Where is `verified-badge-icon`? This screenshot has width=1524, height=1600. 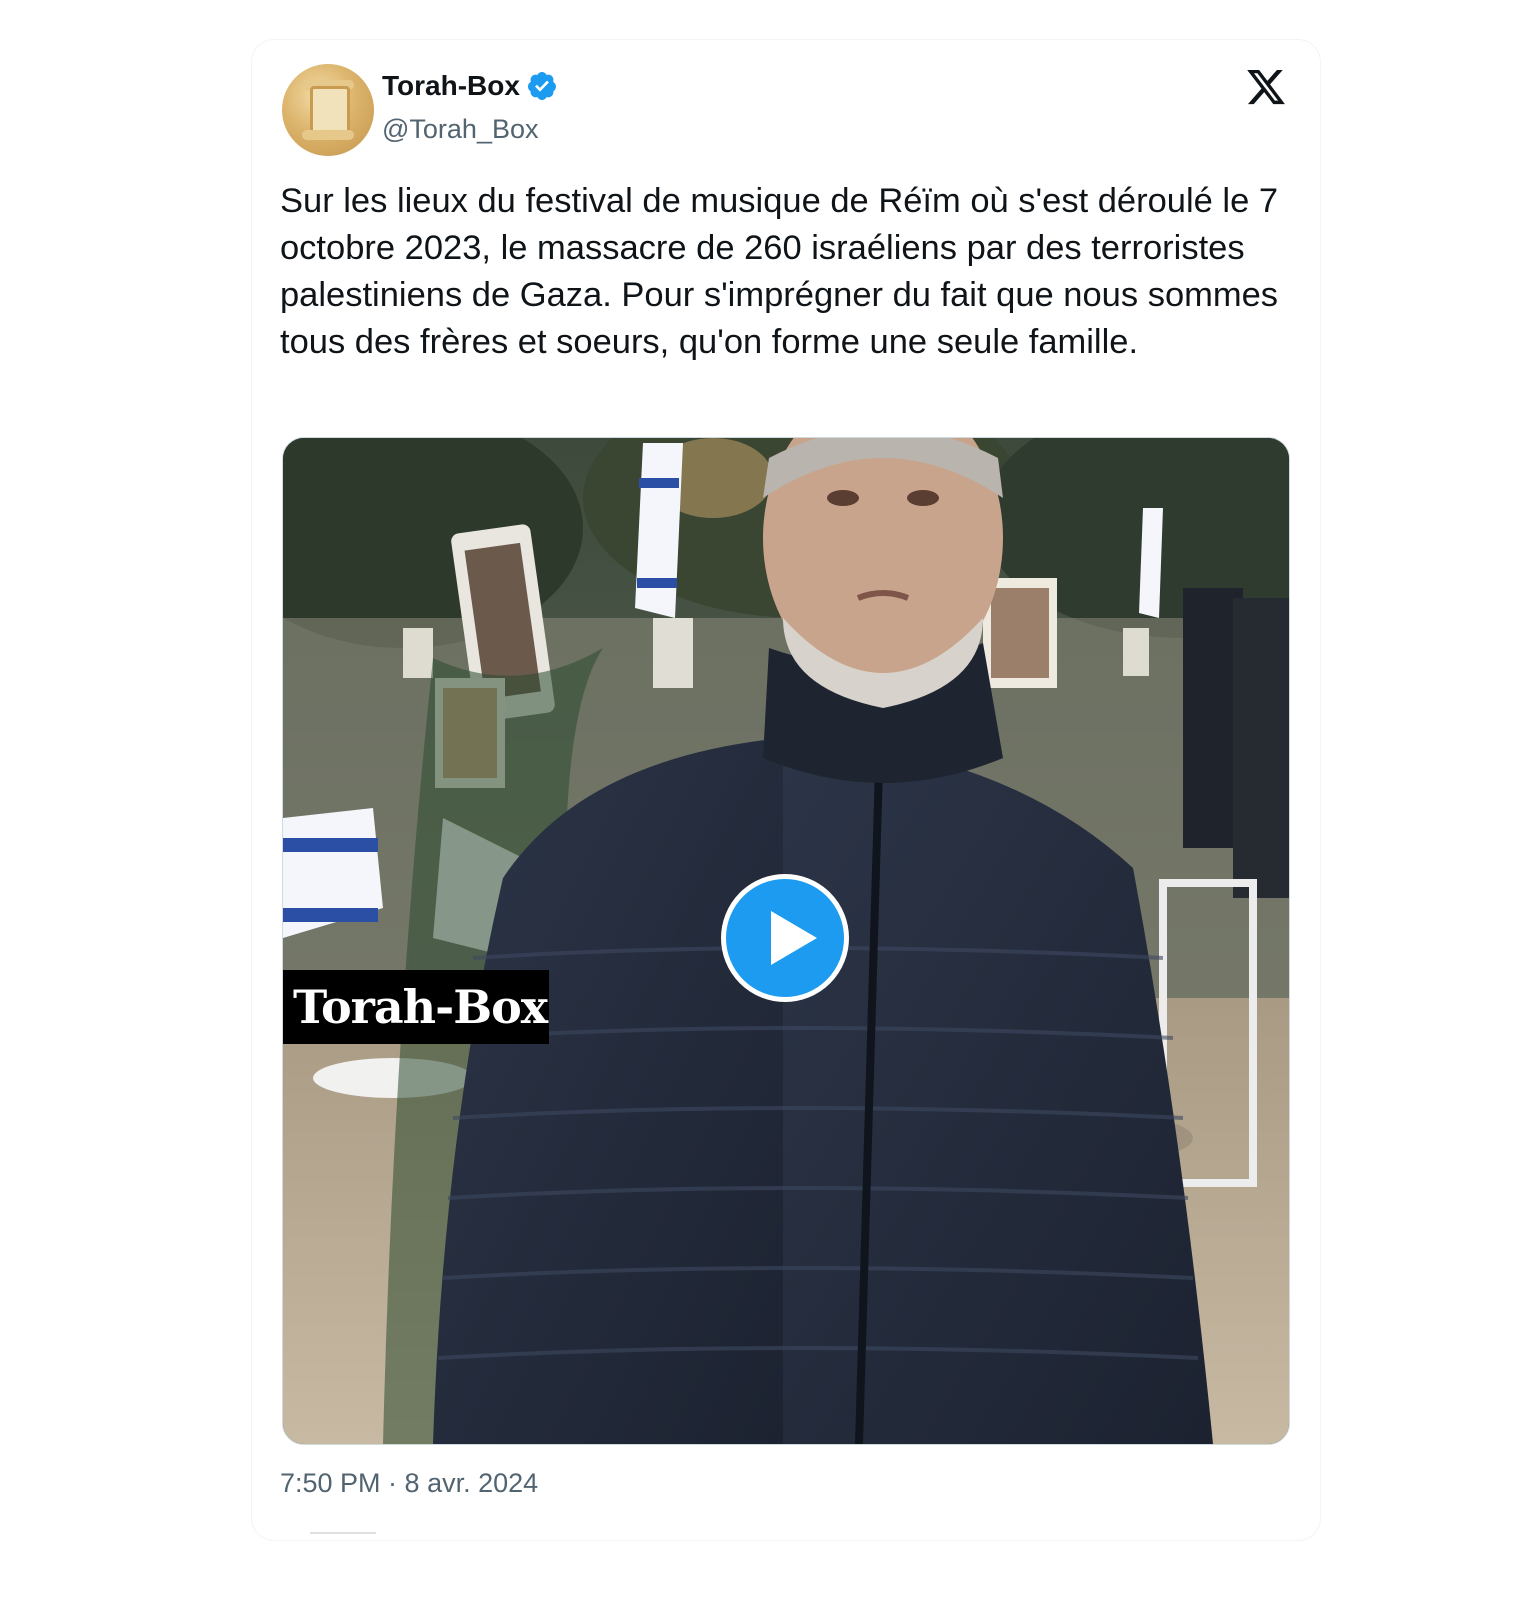
verified-badge-icon is located at coordinates (541, 86).